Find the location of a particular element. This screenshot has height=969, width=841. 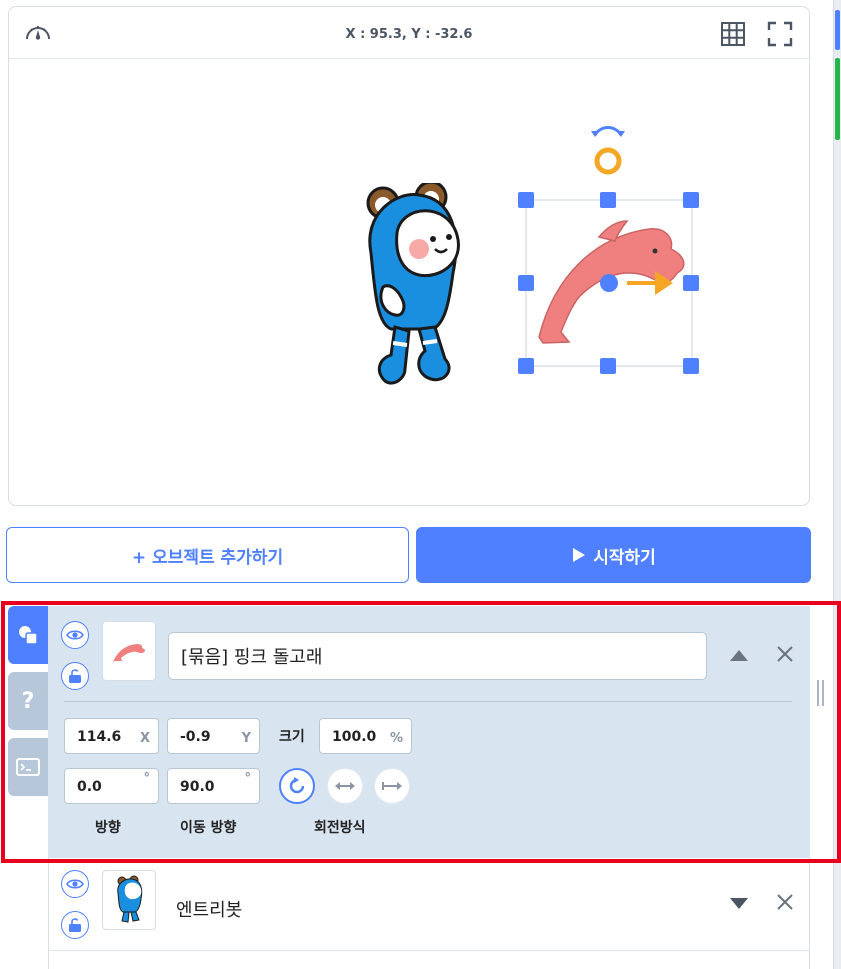

horizontal-flip-icon is located at coordinates (345, 786).